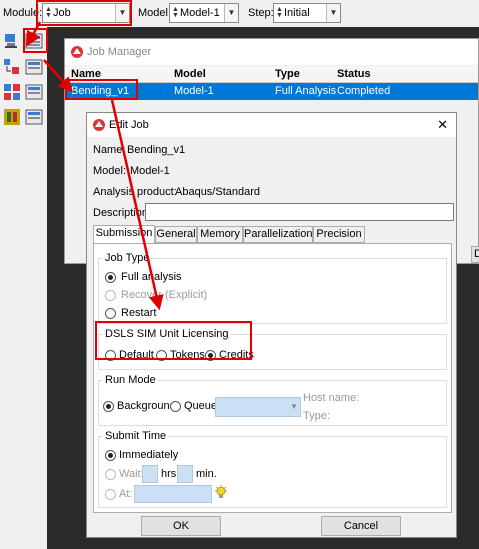 The width and height of the screenshot is (479, 549). I want to click on edit-job-titlebar: Edit Job ✕, so click(271, 125).